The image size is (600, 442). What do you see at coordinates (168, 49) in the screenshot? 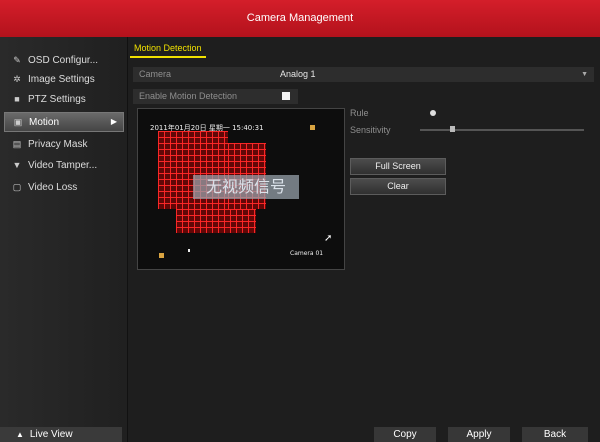
I see `tab-motion-detection: Motion Detection` at bounding box center [168, 49].